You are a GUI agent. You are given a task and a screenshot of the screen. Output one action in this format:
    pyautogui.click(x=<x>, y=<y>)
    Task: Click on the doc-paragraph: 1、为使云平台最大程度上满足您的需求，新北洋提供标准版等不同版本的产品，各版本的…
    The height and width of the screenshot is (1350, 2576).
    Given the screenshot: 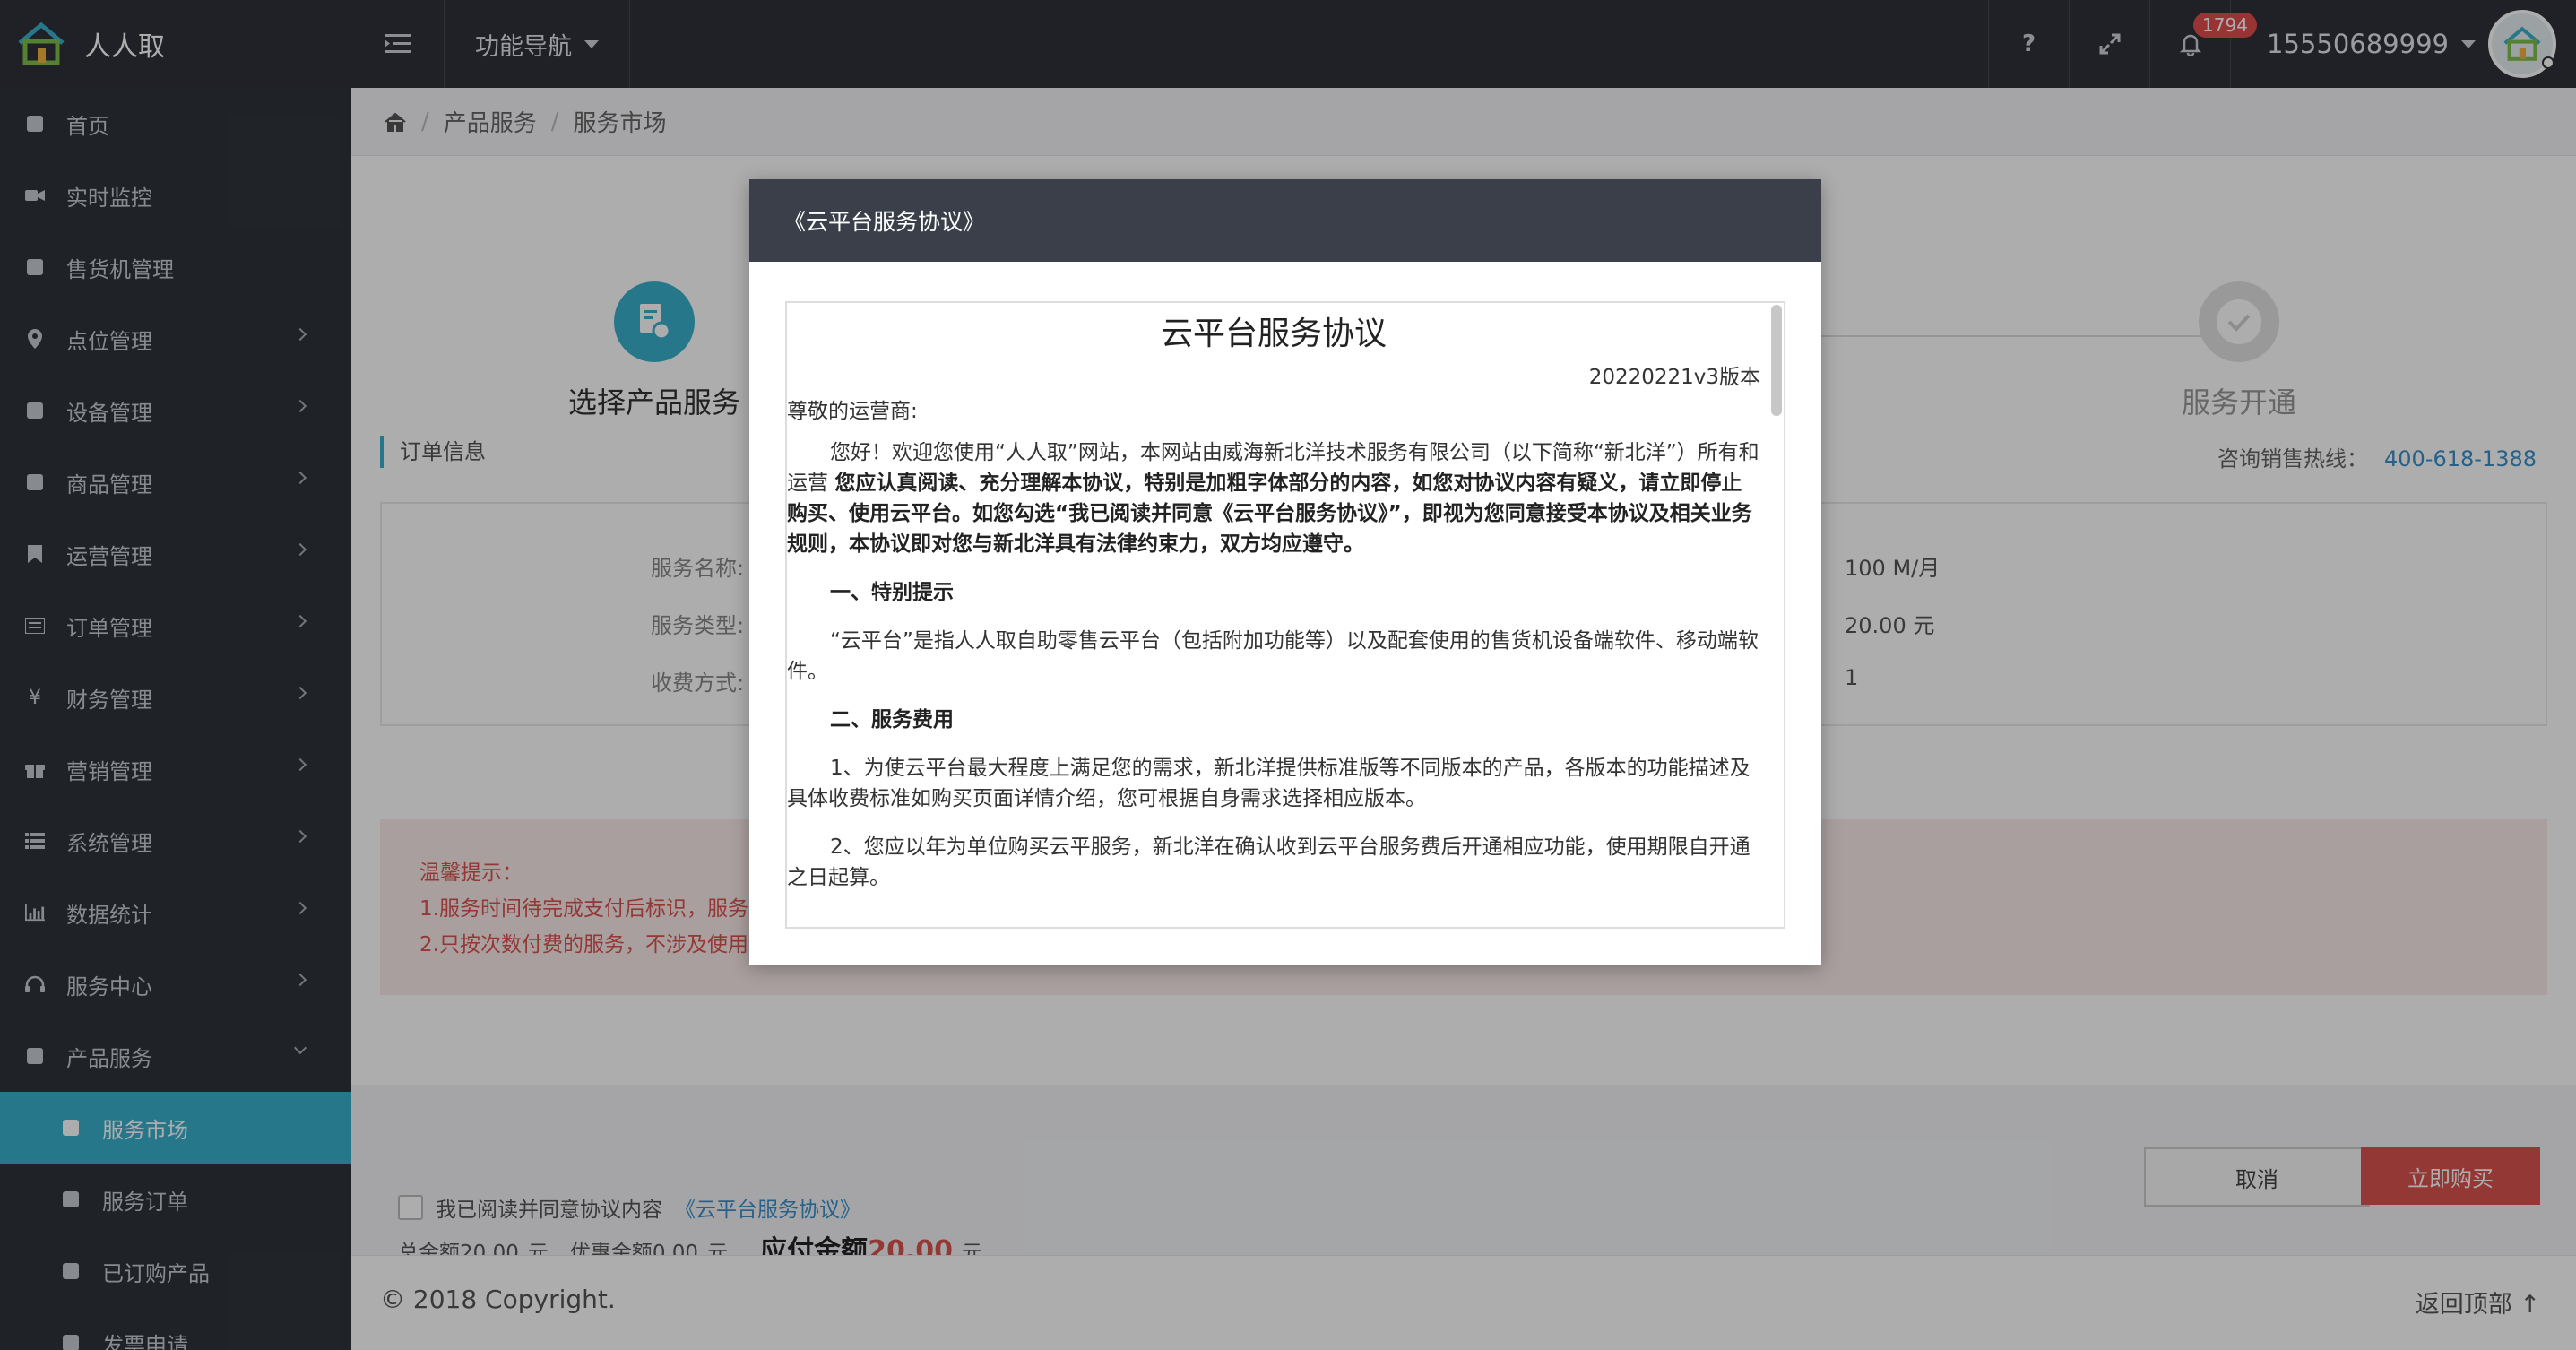 What is the action you would take?
    pyautogui.click(x=1268, y=783)
    